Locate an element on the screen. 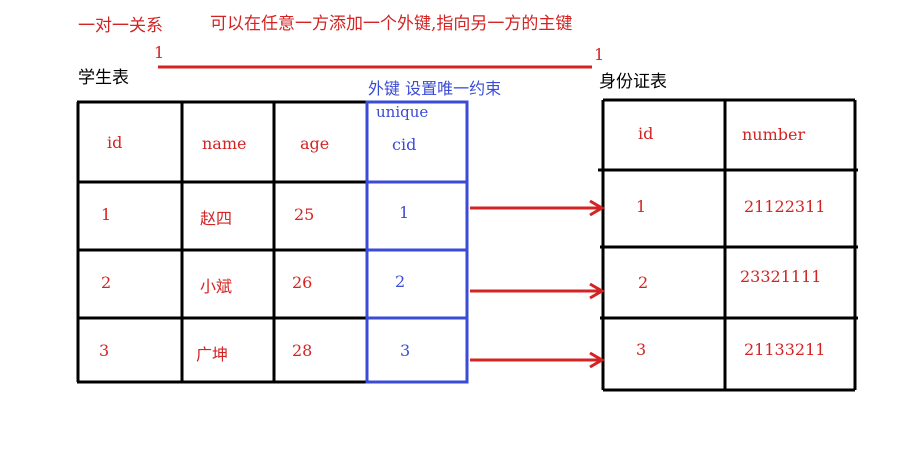 This screenshot has height=453, width=912. idcard-cell: 3 is located at coordinates (641, 349).